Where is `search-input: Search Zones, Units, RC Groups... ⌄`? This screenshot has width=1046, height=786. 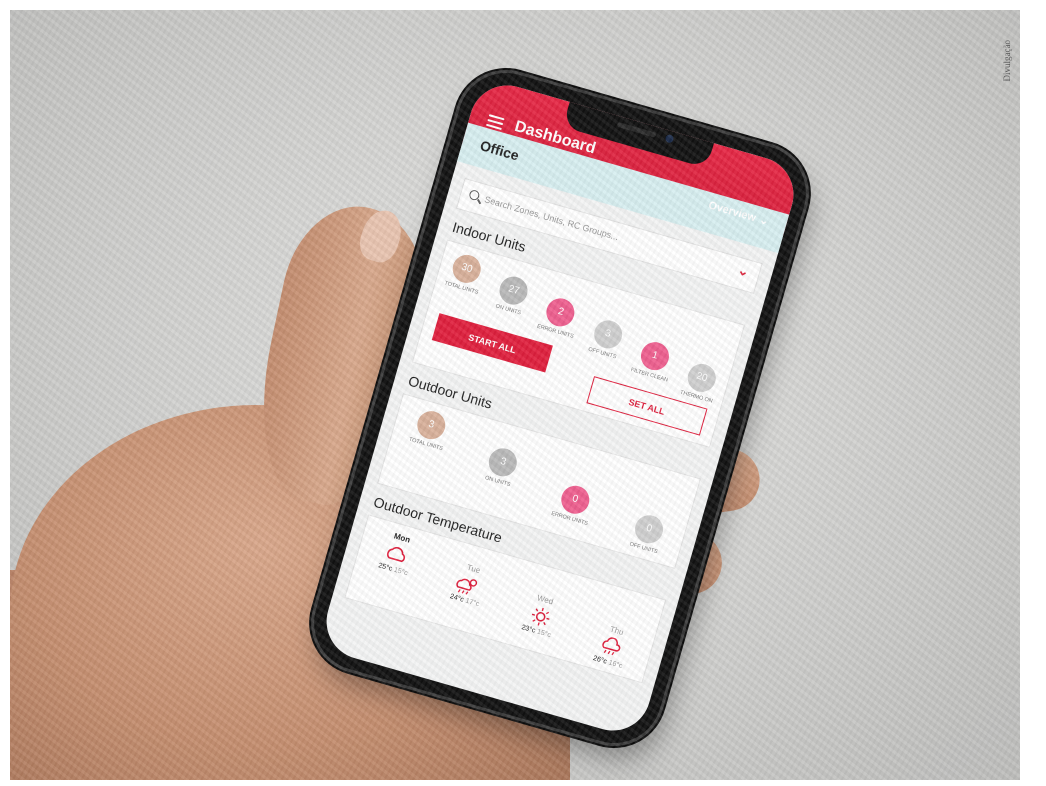 search-input: Search Zones, Units, RC Groups... ⌄ is located at coordinates (609, 236).